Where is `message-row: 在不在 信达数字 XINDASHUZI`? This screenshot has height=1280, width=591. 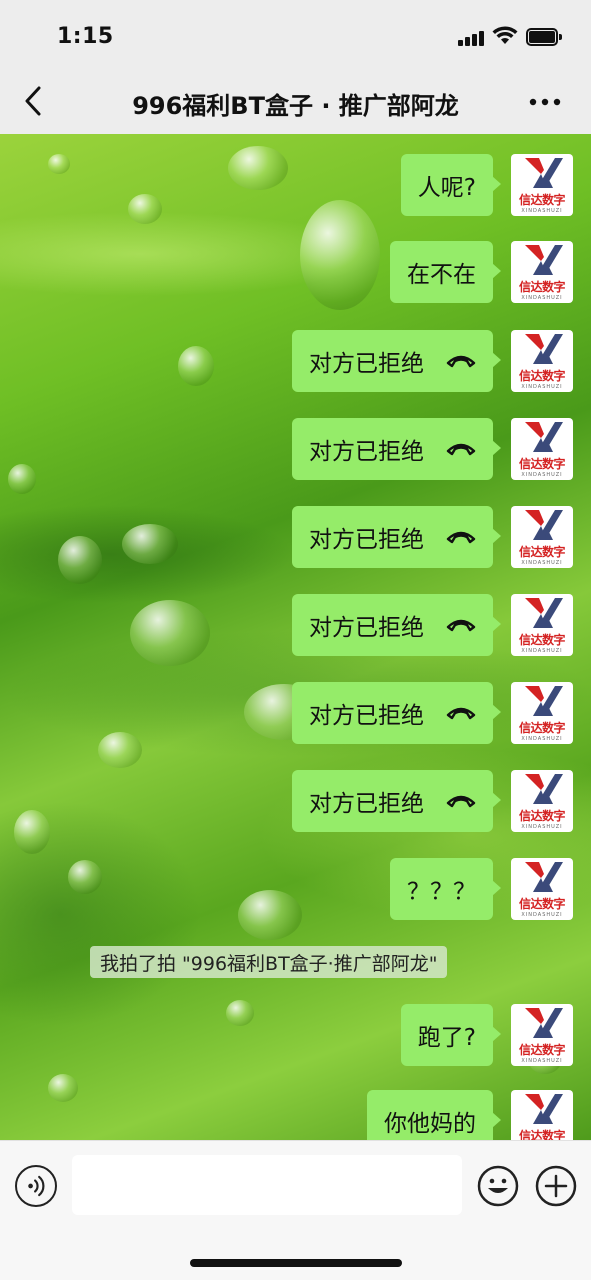
message-row: 在不在 信达数字 XINDASHUZI is located at coordinates (333, 272).